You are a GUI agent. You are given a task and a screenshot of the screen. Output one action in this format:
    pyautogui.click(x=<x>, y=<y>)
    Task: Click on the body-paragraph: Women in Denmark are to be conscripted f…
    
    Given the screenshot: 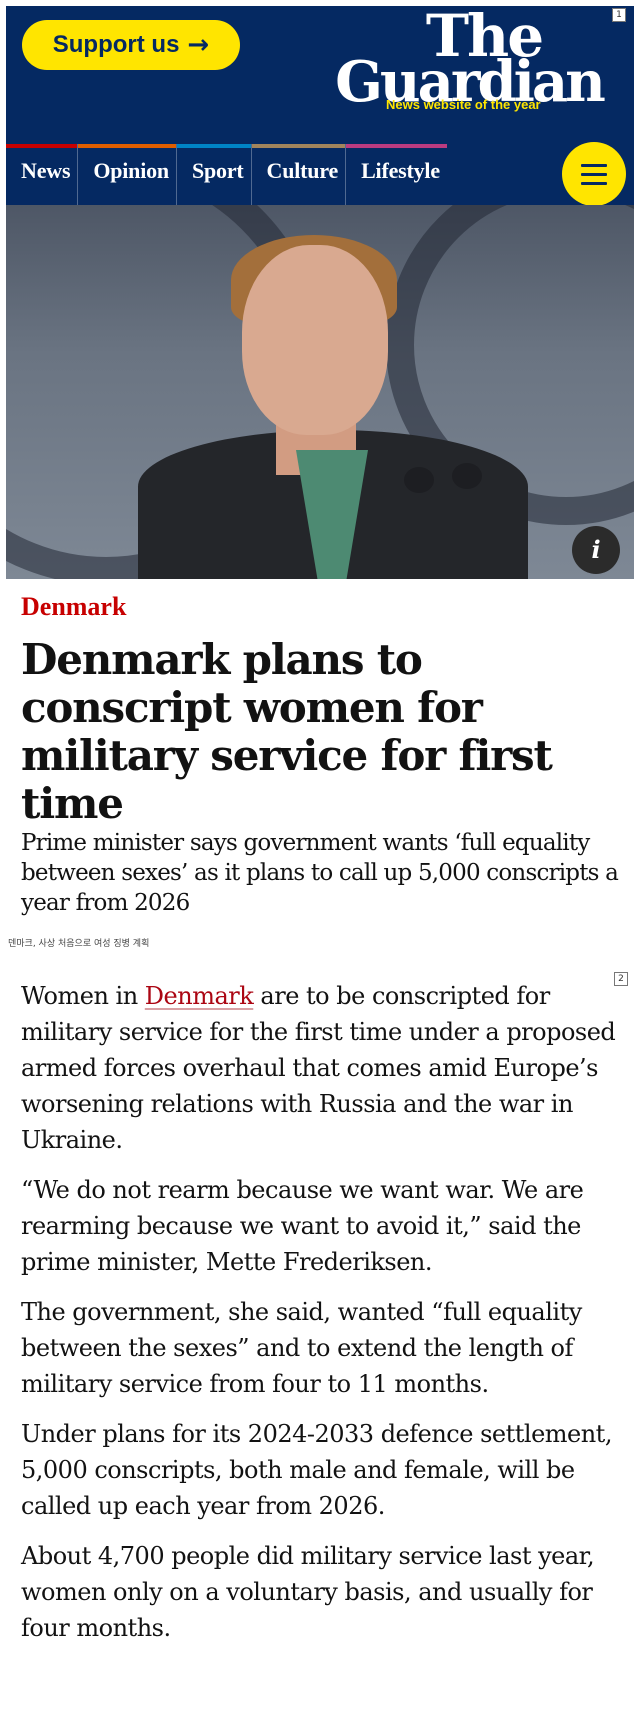 What is the action you would take?
    pyautogui.click(x=326, y=1068)
    